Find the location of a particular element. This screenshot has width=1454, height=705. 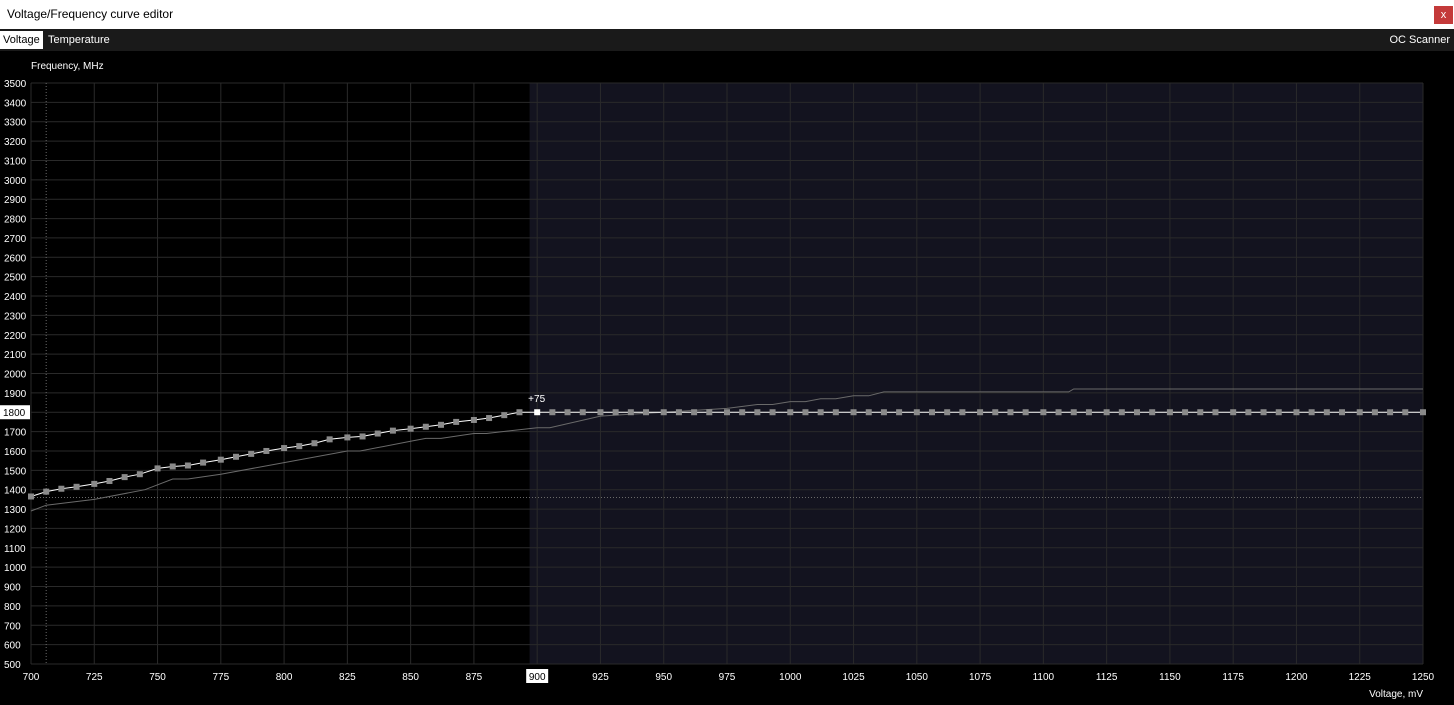

x-tick-label: 1075 is located at coordinates (980, 677).